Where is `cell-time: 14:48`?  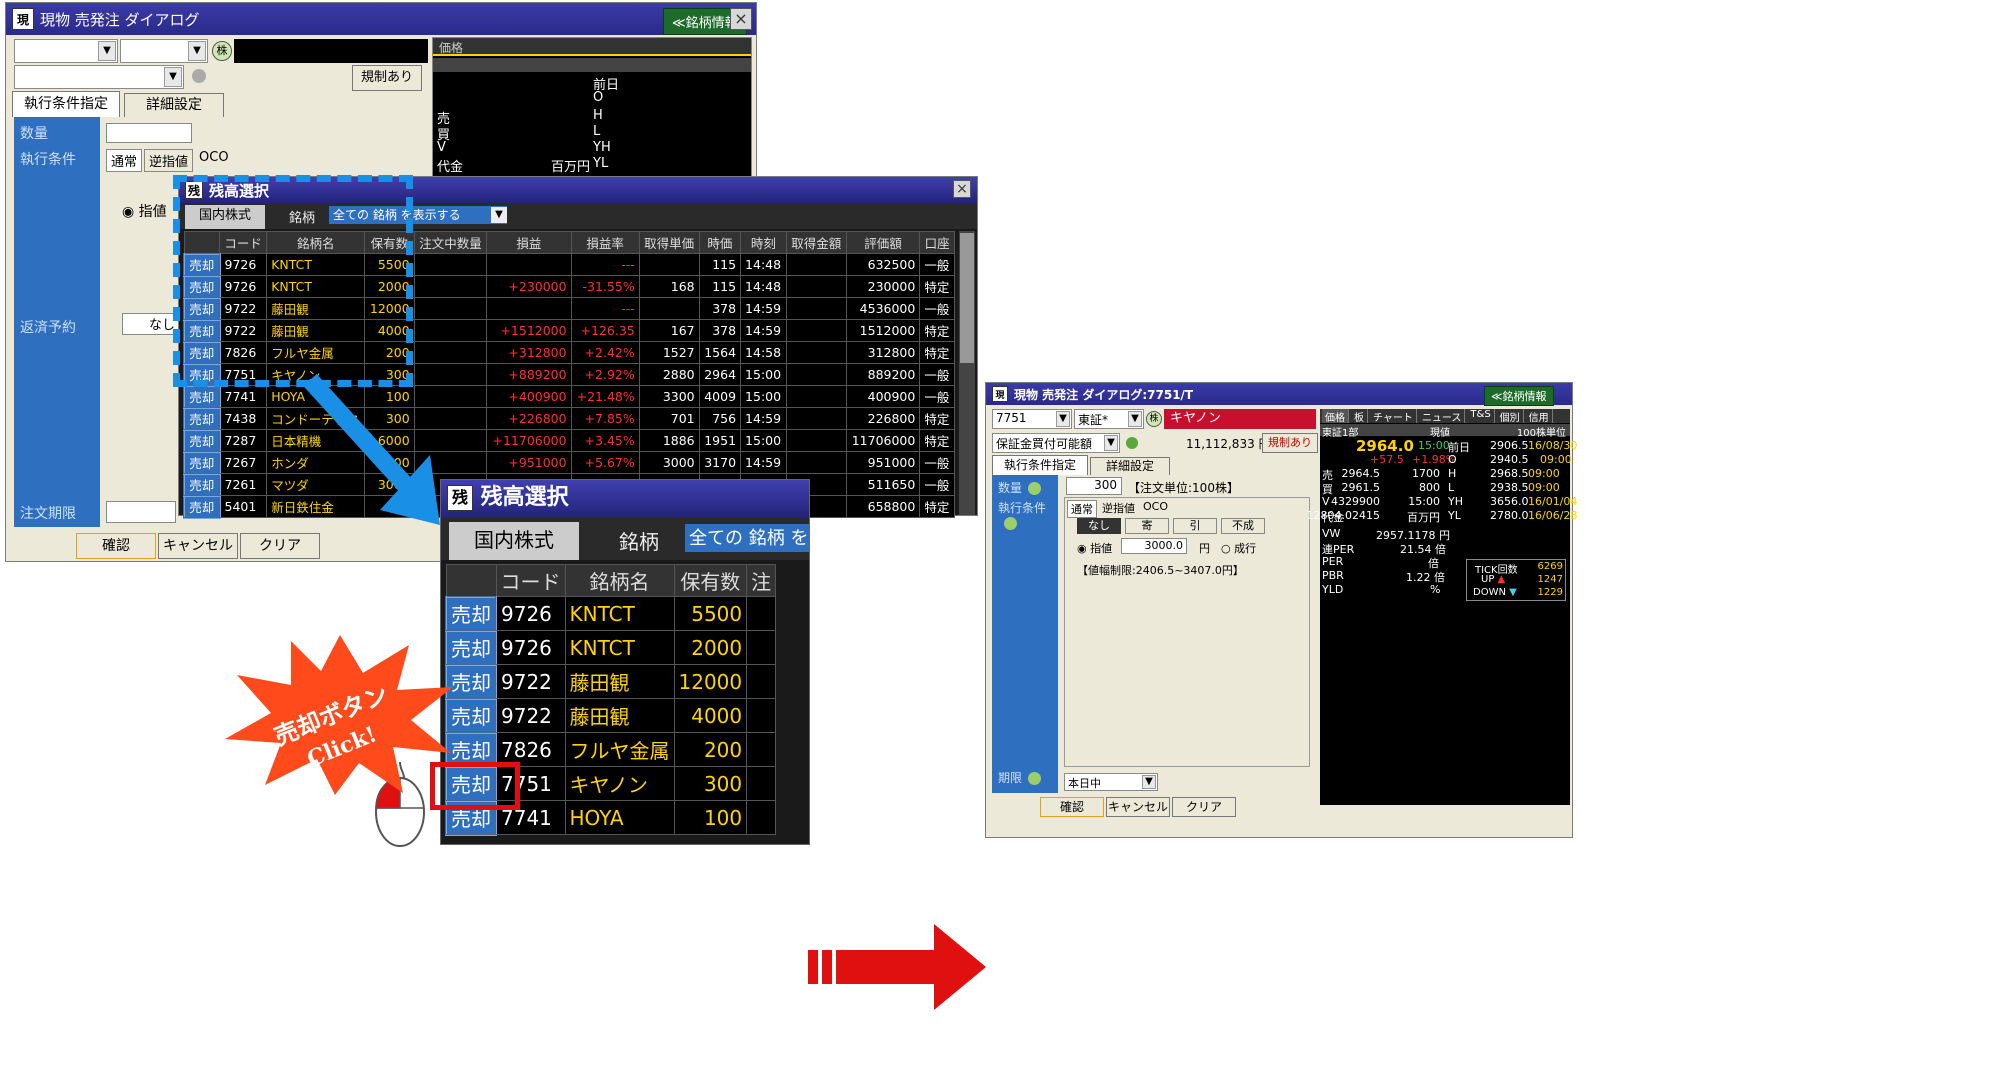
cell-time: 14:48 is located at coordinates (763, 286).